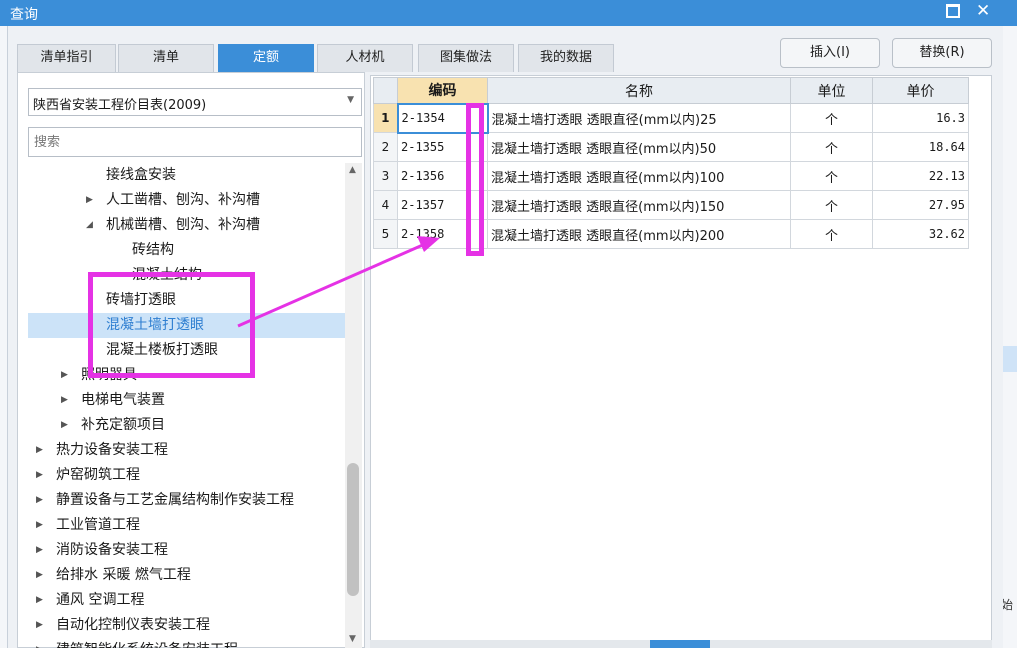 The image size is (1017, 648). I want to click on annotation-arrow-line, so click(331, 285).